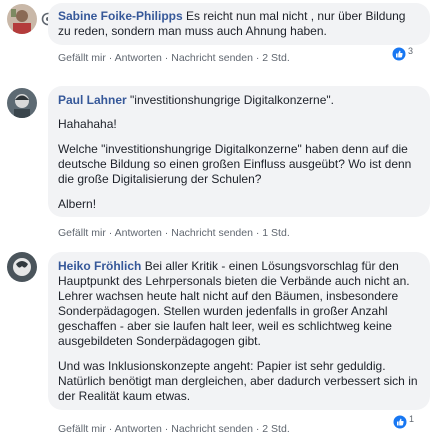 The image size is (448, 442). What do you see at coordinates (412, 419) in the screenshot?
I see `reaction-count: 1` at bounding box center [412, 419].